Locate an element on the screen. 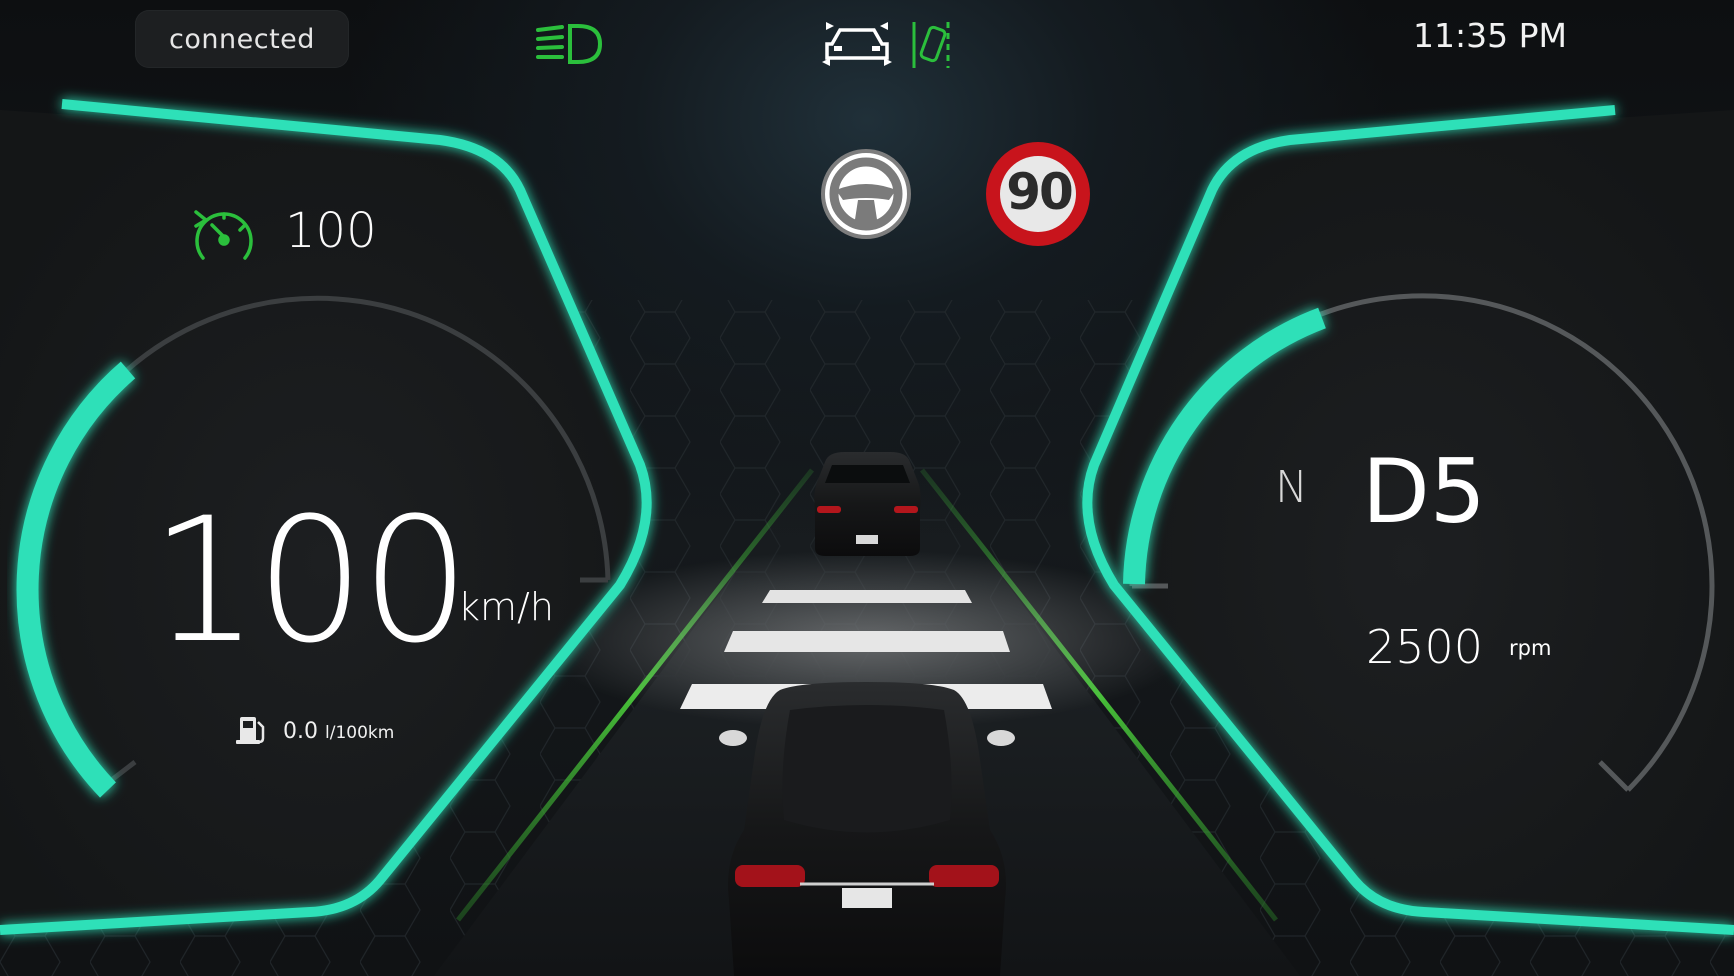  steering-wheel-icon is located at coordinates (866, 194).